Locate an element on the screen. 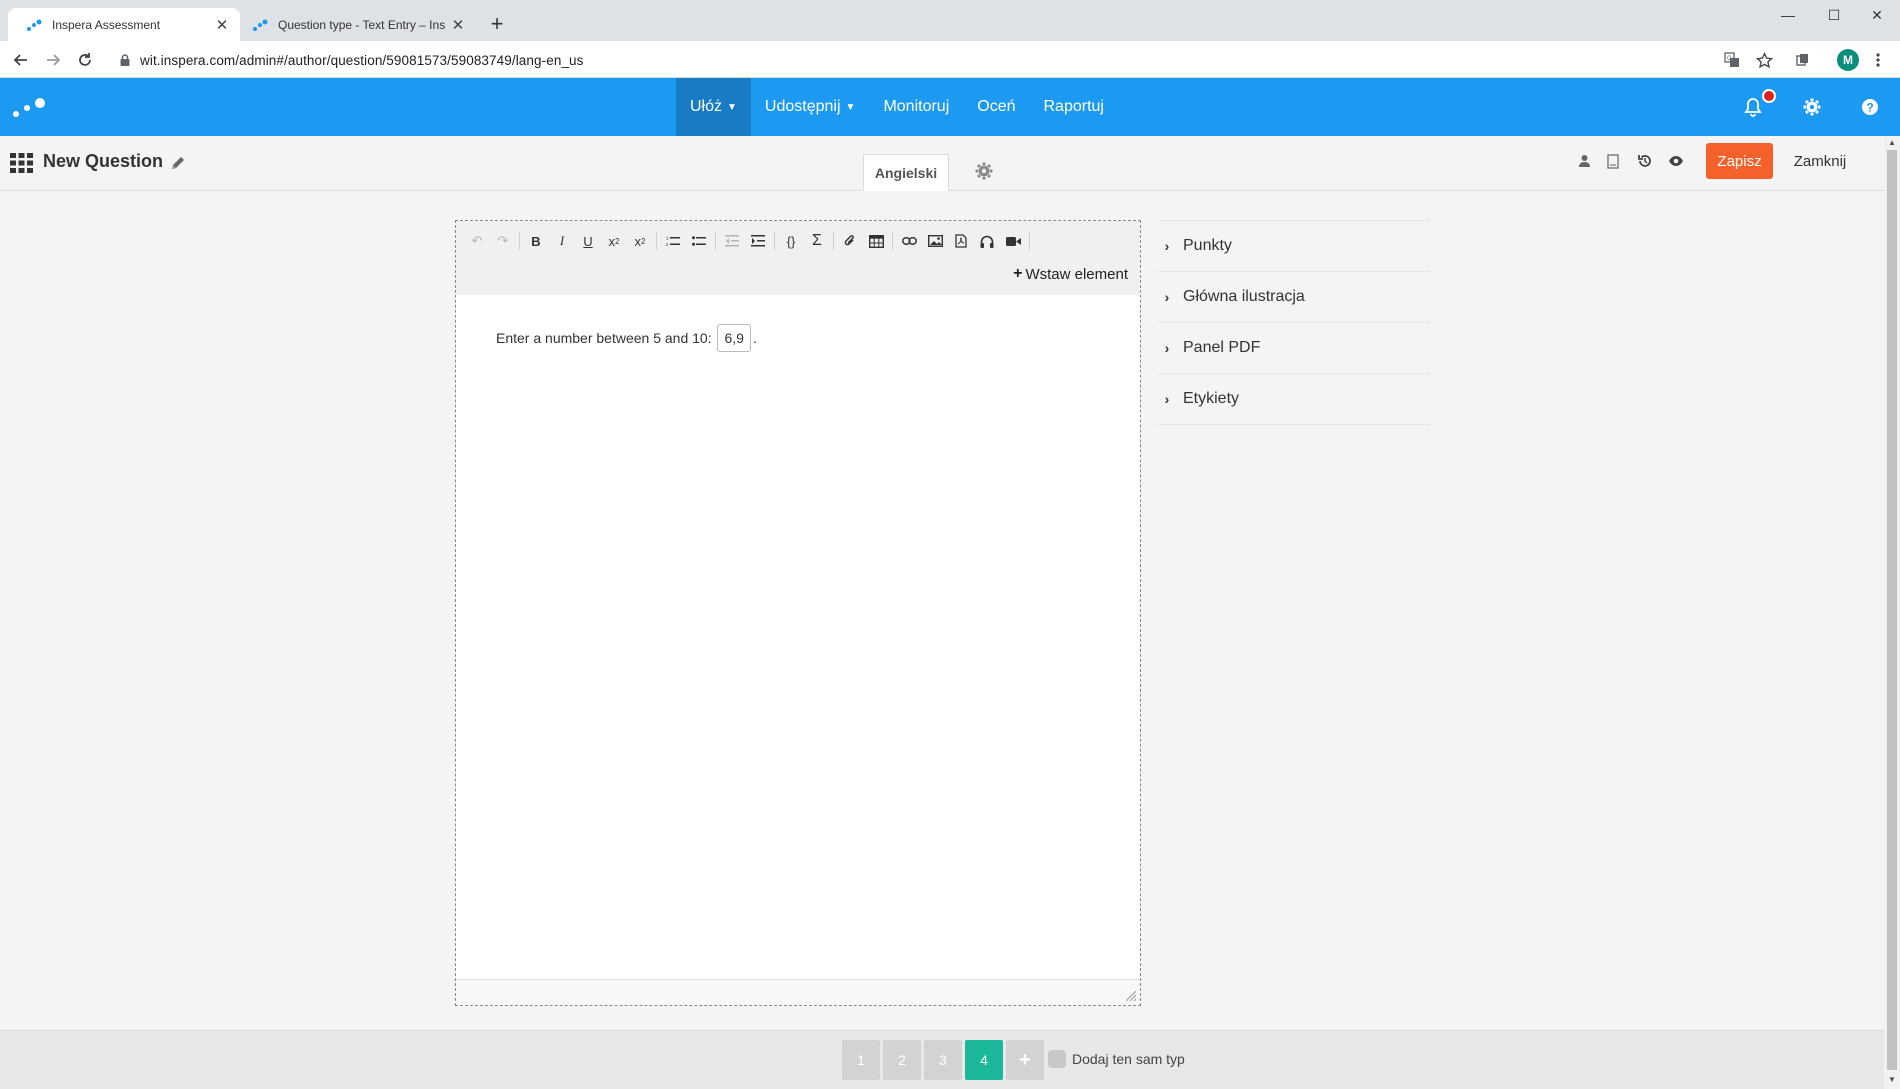  panel-labels: › Etykiety is located at coordinates (1293, 399).